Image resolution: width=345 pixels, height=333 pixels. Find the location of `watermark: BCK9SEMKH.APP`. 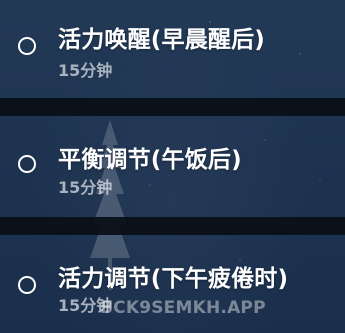

watermark: BCK9SEMKH.APP is located at coordinates (183, 308).